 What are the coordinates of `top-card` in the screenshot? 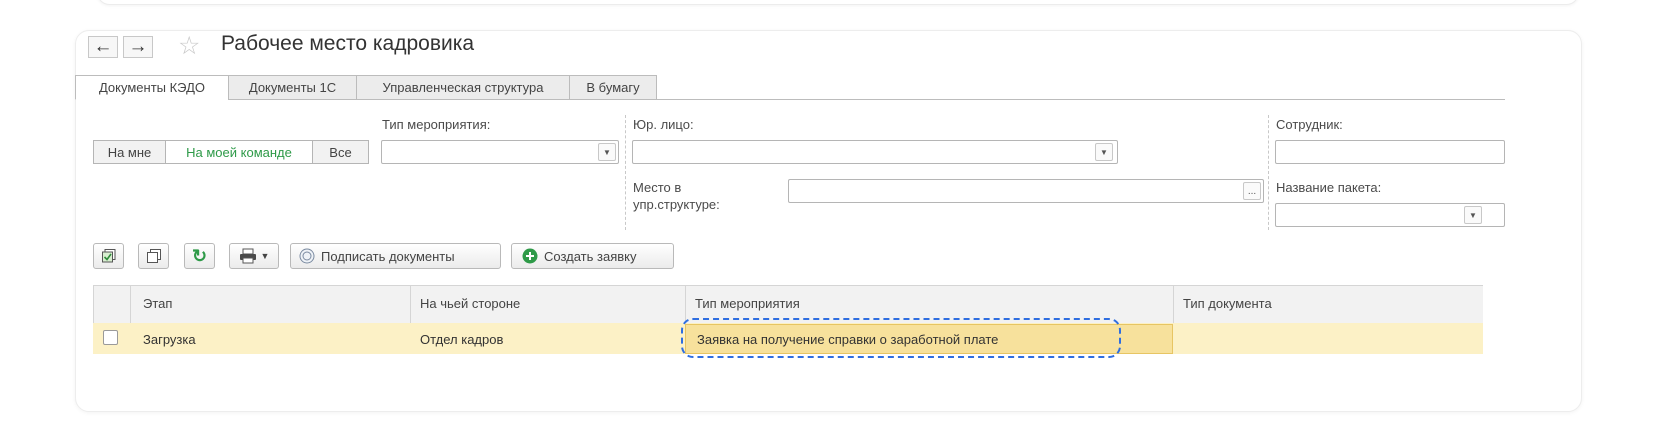 It's located at (838, 2).